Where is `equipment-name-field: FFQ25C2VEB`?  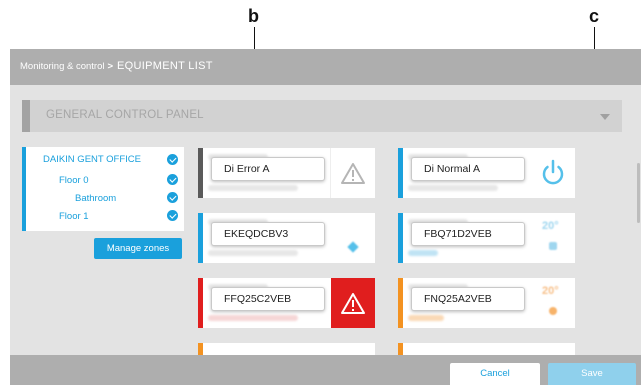 equipment-name-field: FFQ25C2VEB is located at coordinates (268, 299).